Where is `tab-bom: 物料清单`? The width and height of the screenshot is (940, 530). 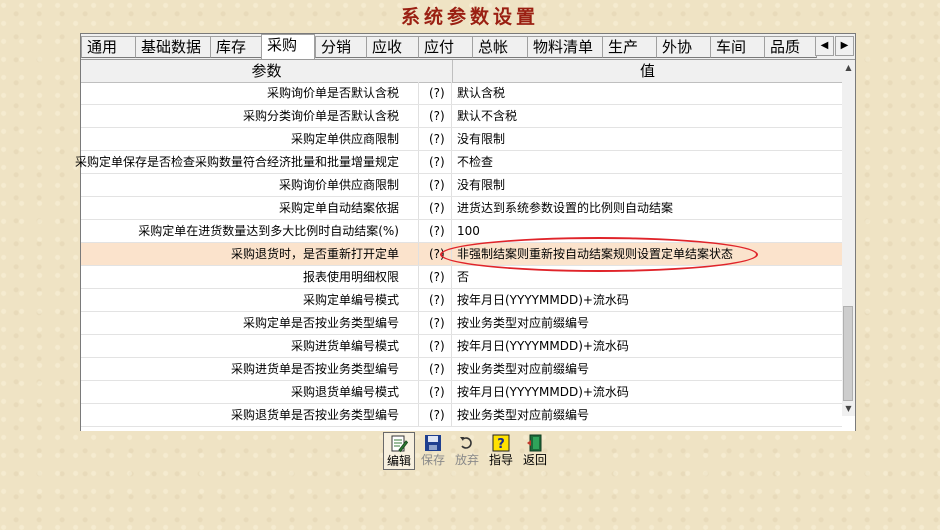
tab-bom: 物料清单 is located at coordinates (565, 47).